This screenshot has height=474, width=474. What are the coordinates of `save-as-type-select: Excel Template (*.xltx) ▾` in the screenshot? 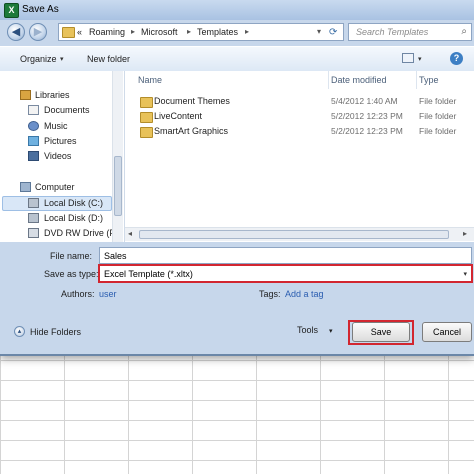 It's located at (285, 273).